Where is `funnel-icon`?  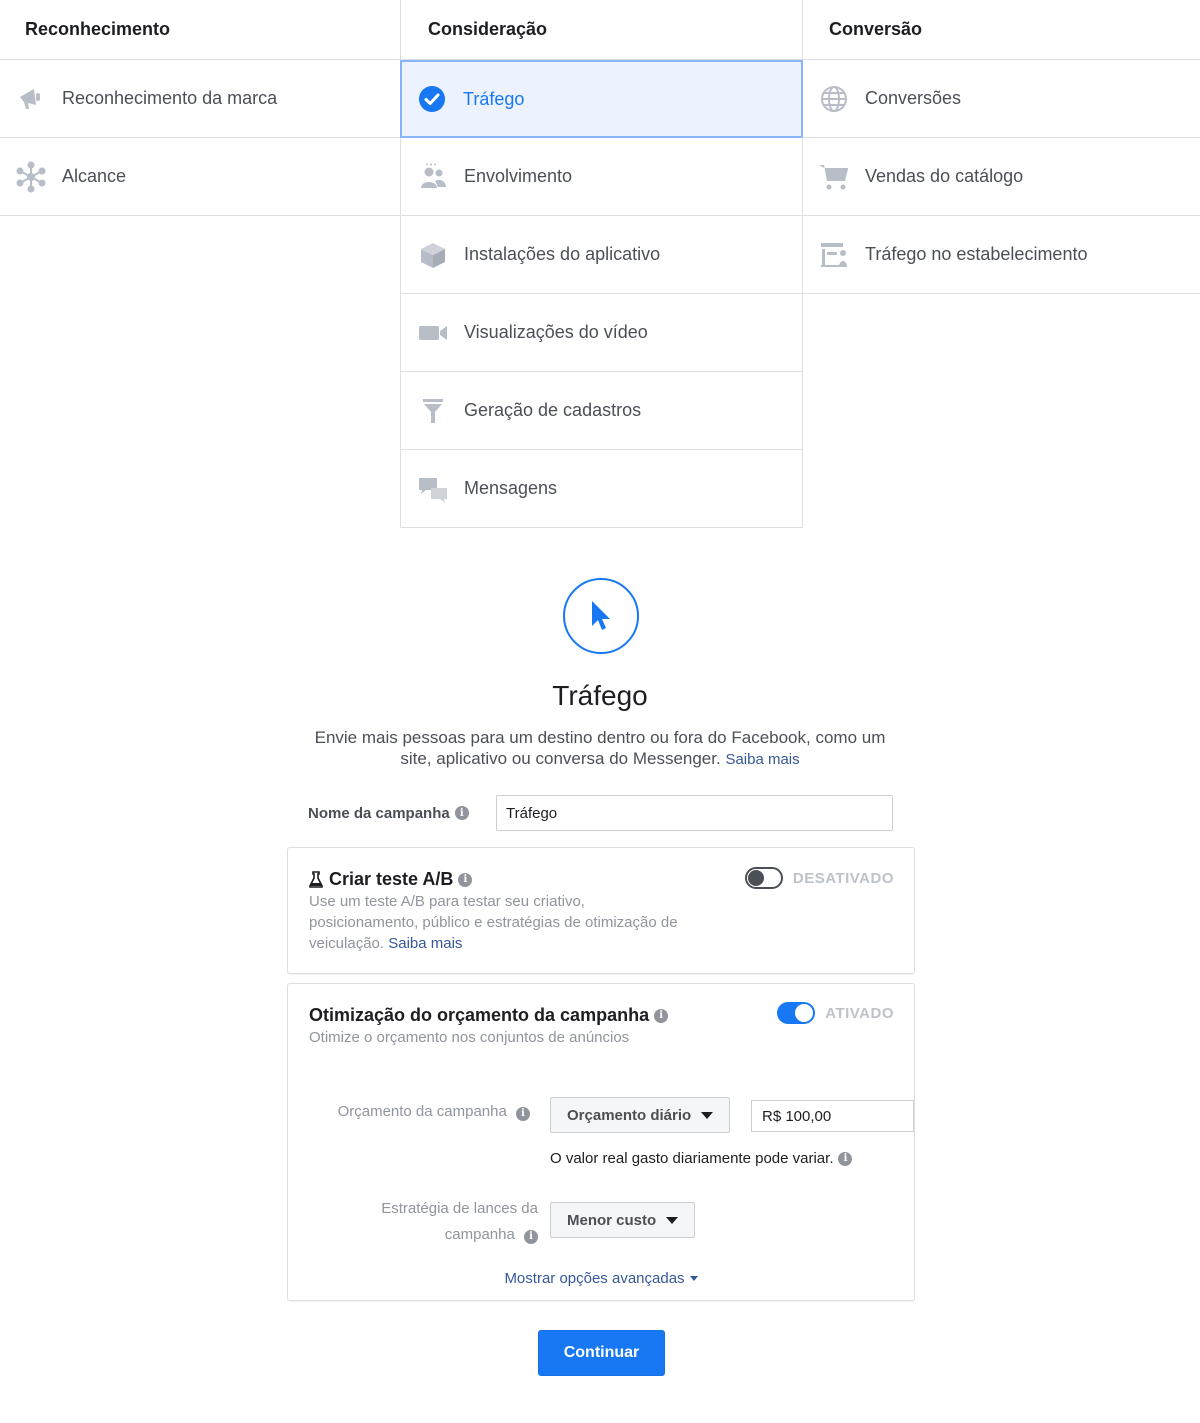 funnel-icon is located at coordinates (433, 411).